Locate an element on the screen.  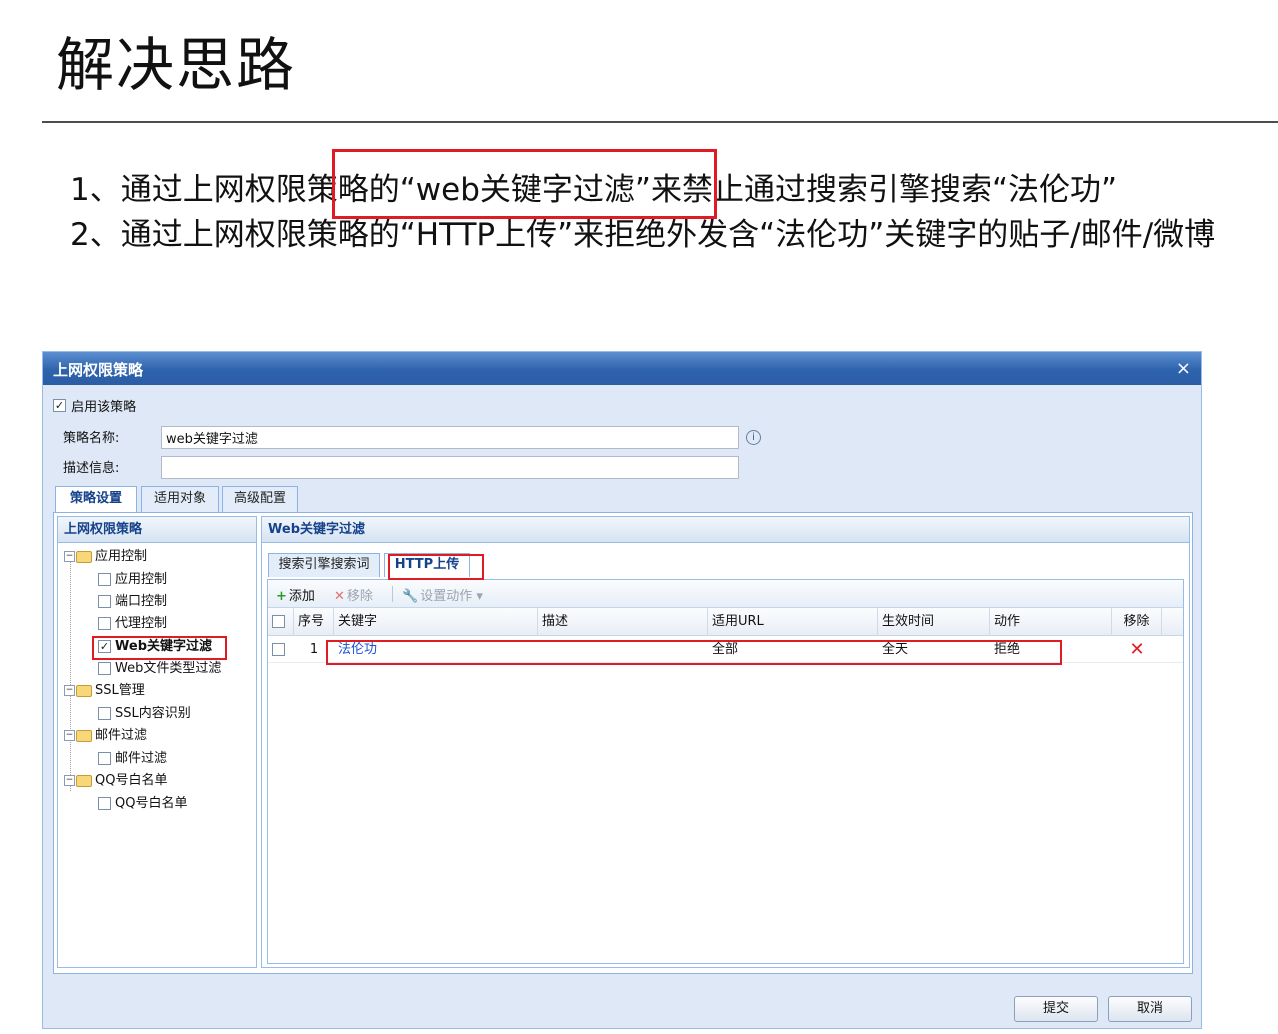
enable-policy-row: ✓ 启用该策略 is located at coordinates (94, 405).